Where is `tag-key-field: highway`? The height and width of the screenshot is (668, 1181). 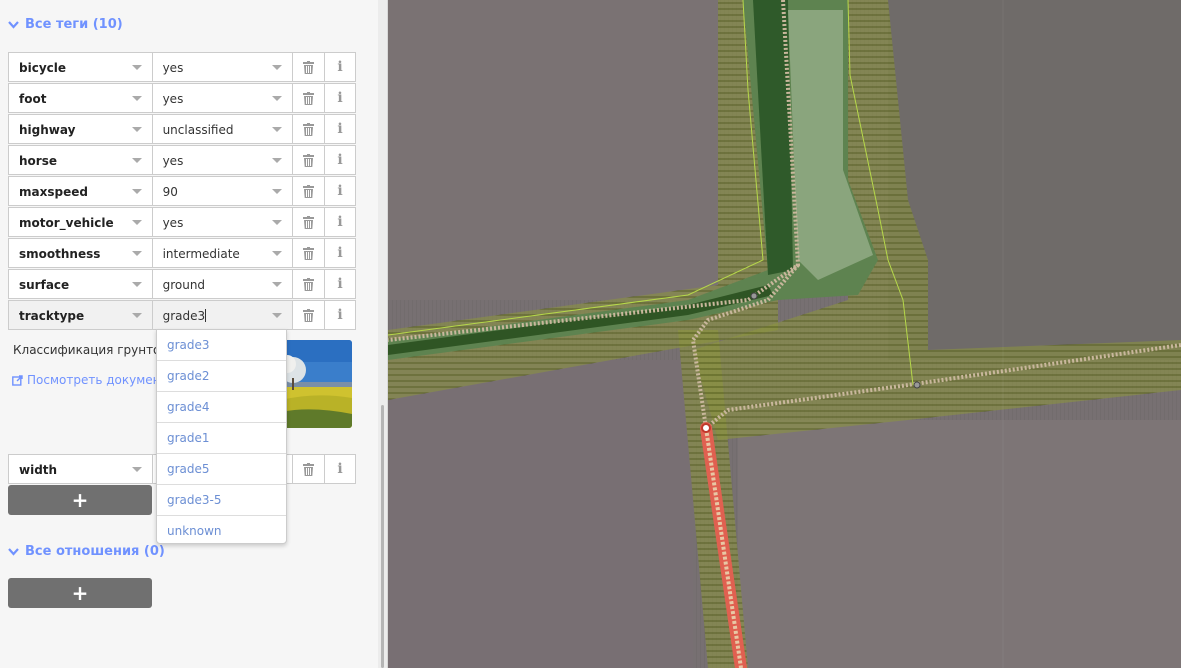
tag-key-field: highway is located at coordinates (80, 129).